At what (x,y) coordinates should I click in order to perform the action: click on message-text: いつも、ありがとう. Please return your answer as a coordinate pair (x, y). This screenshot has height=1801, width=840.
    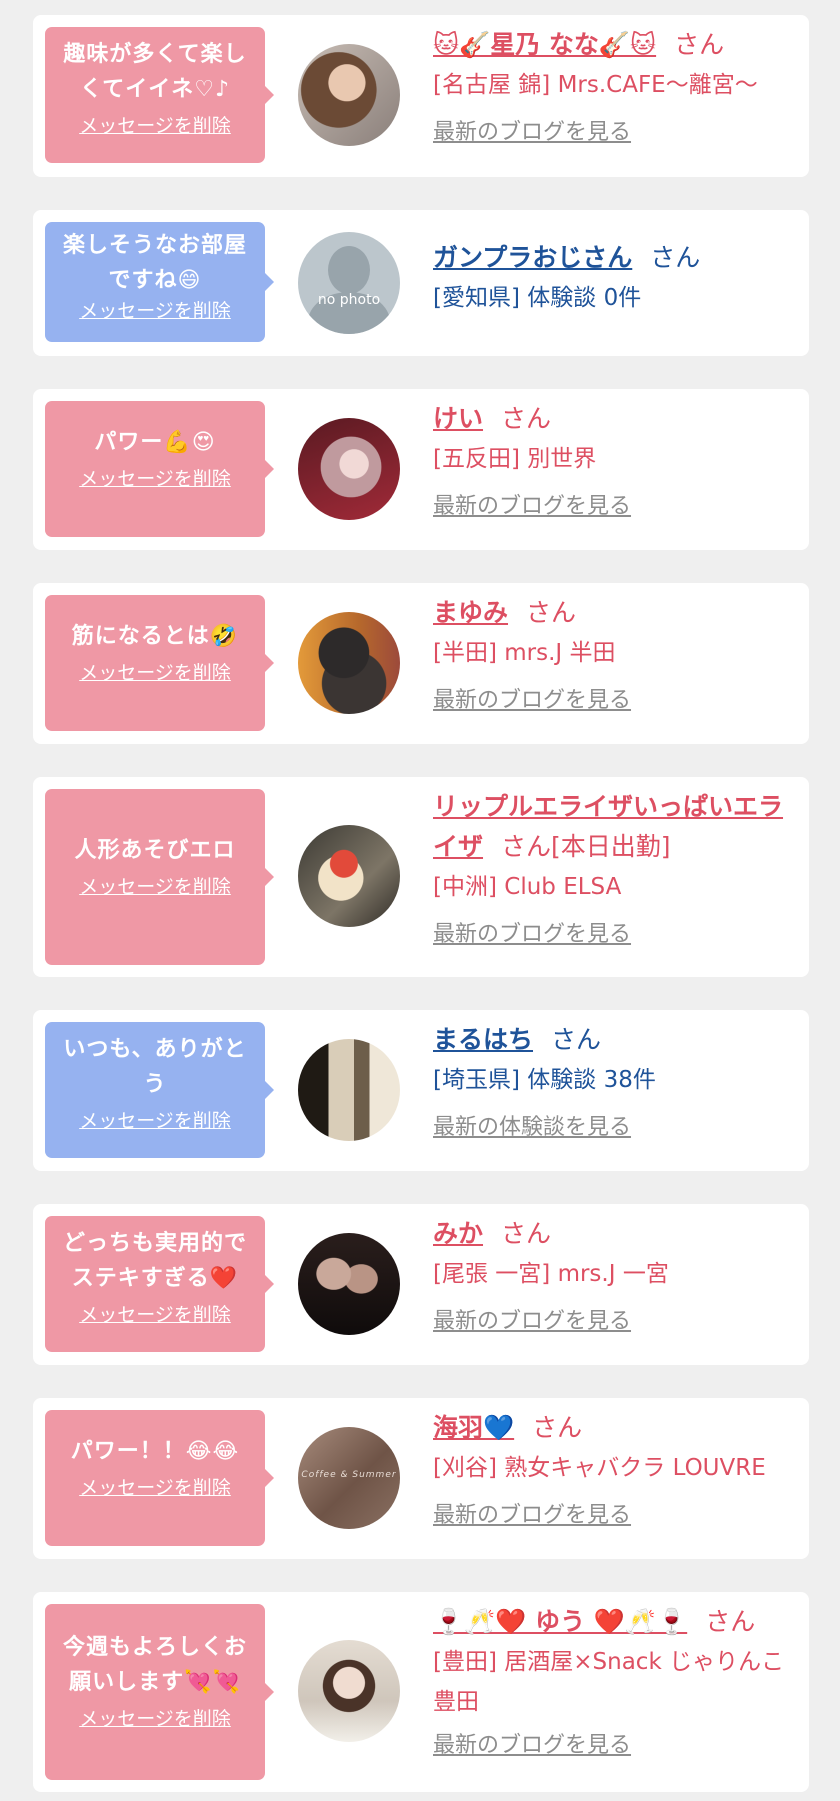
    Looking at the image, I should click on (155, 1067).